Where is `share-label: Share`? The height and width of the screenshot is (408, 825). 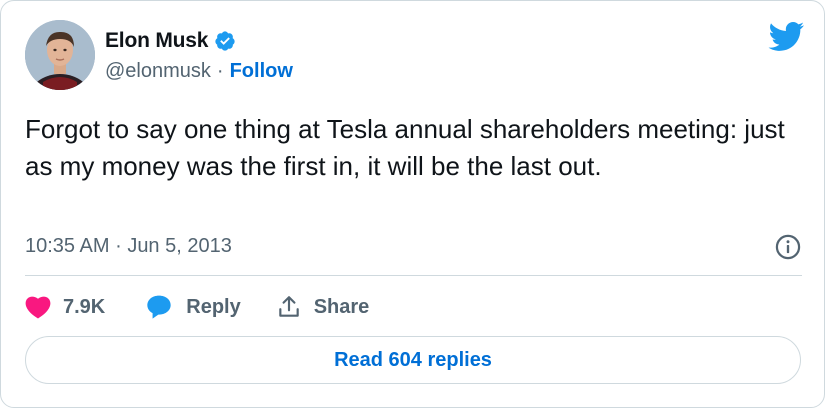
share-label: Share is located at coordinates (341, 306).